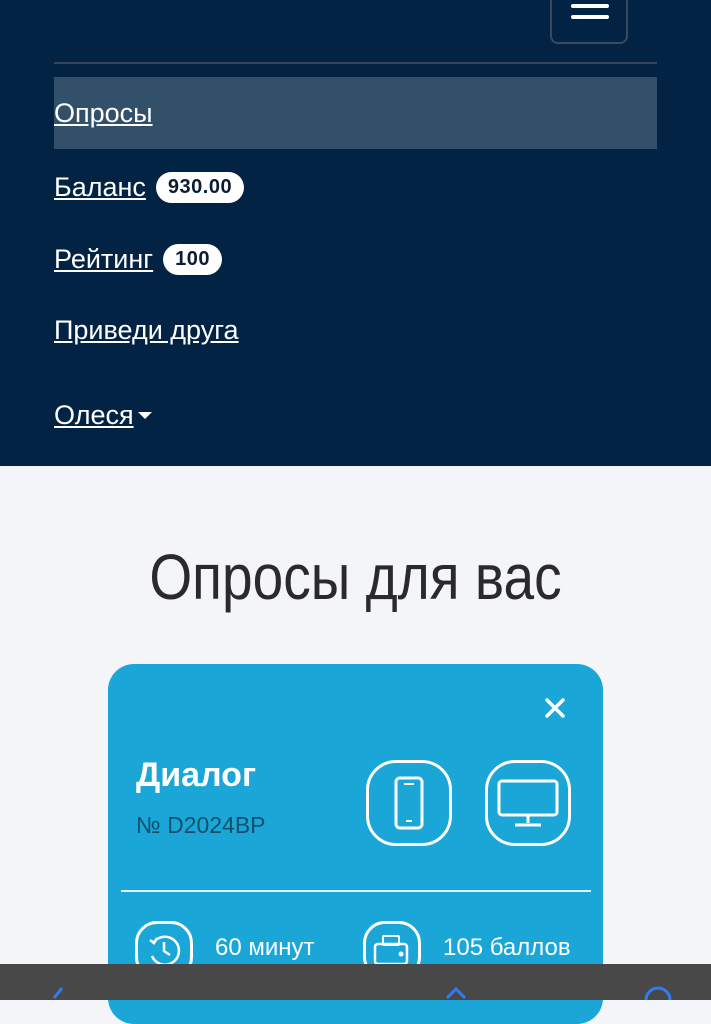 The height and width of the screenshot is (1024, 711). I want to click on nav-item-invite-friend: Приведи друга, so click(355, 330).